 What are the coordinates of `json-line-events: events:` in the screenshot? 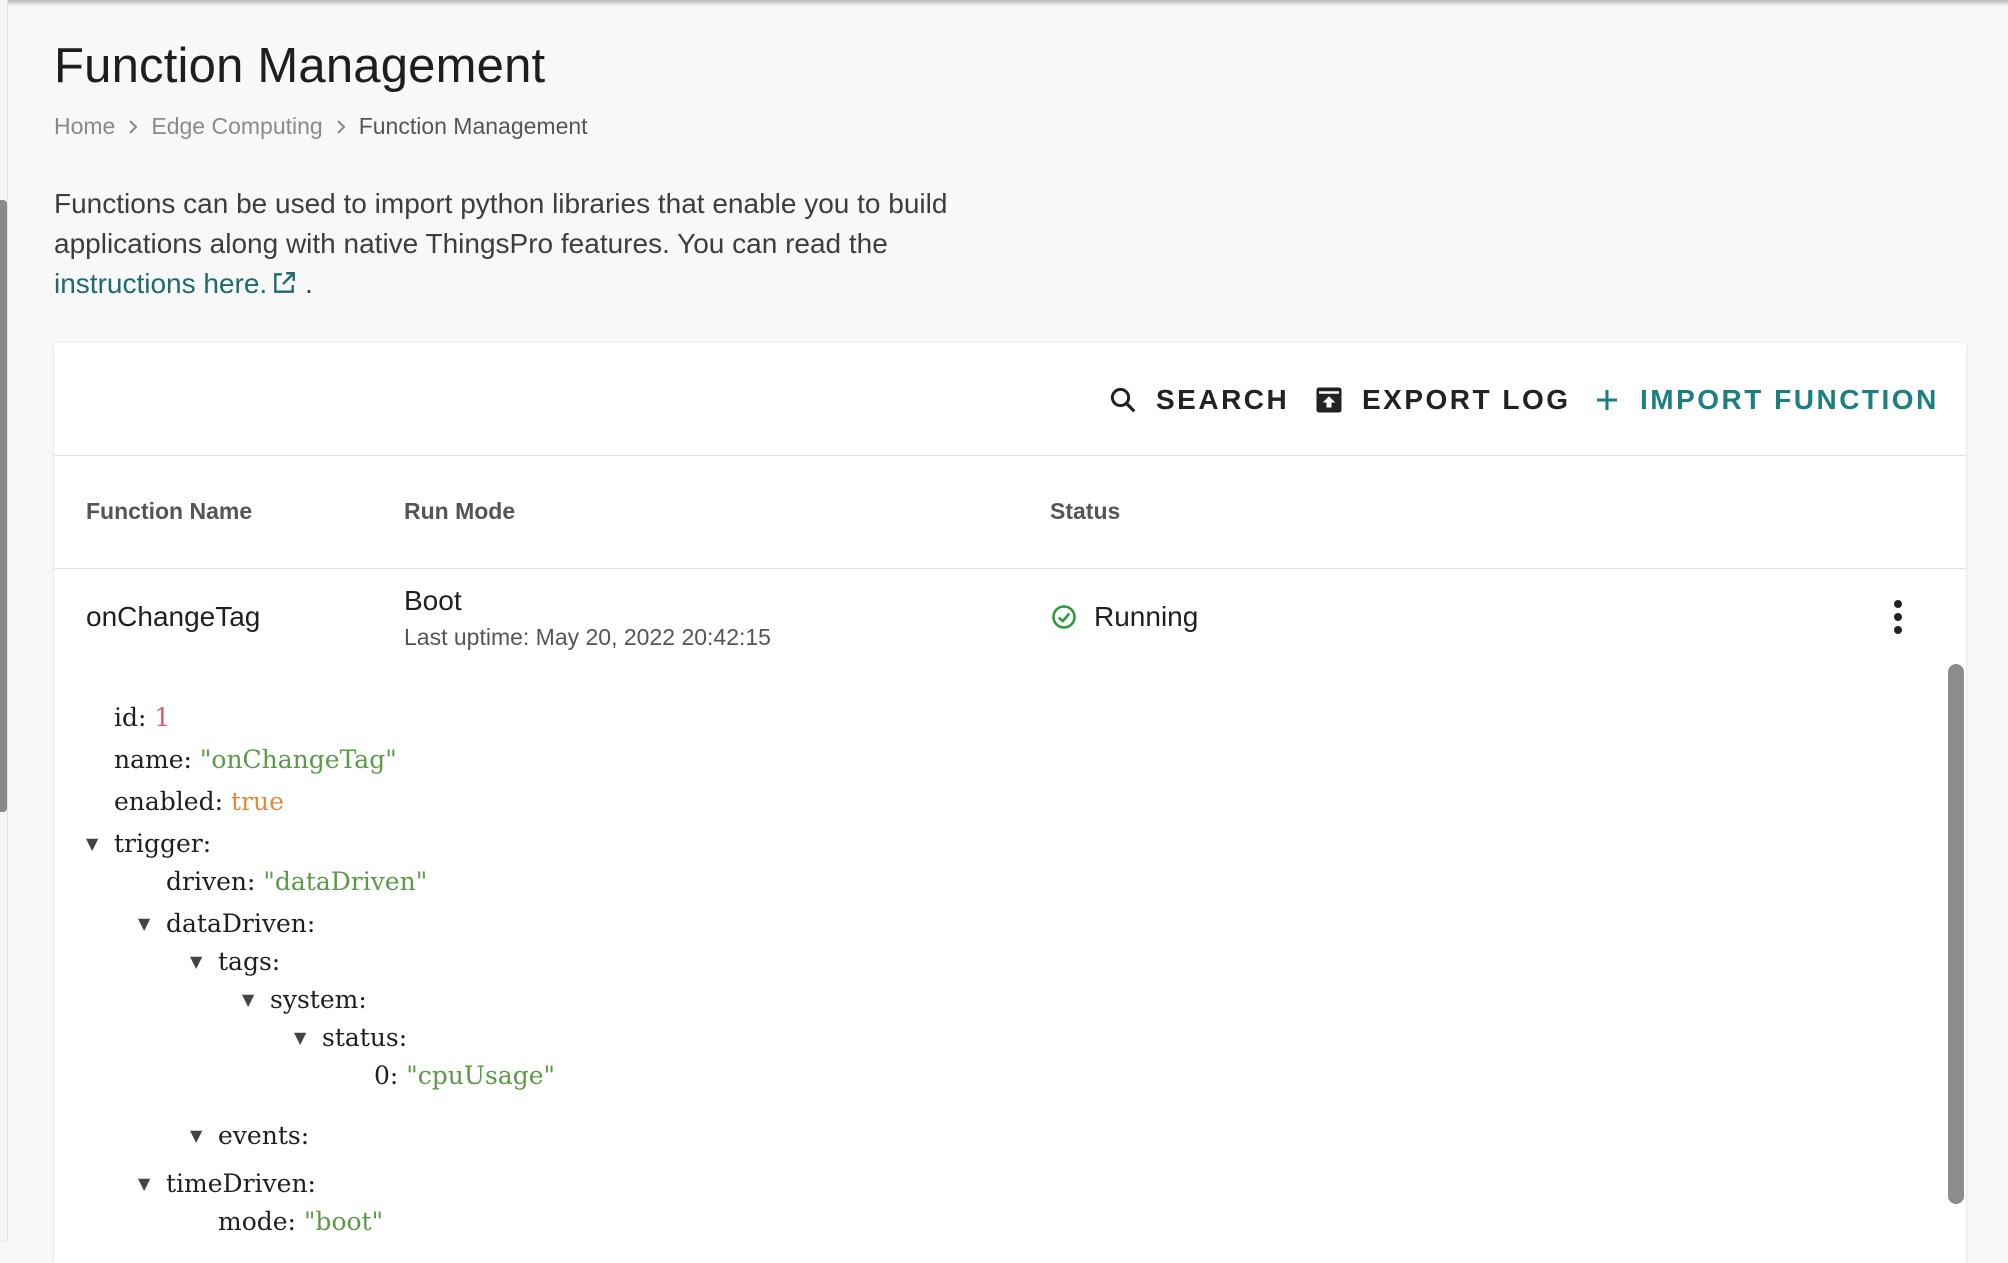 It's located at (264, 1135).